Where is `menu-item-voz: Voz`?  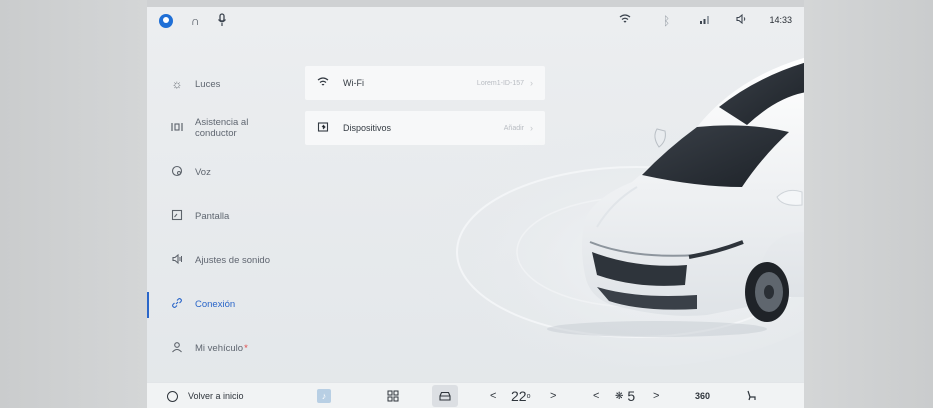
menu-item-voz: Voz is located at coordinates (222, 172).